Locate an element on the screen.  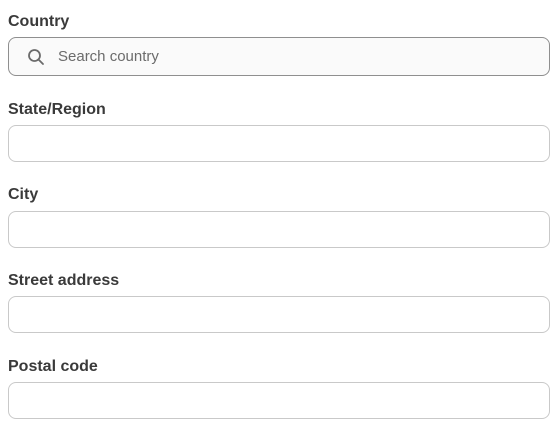
state-label: State/Region is located at coordinates (57, 109).